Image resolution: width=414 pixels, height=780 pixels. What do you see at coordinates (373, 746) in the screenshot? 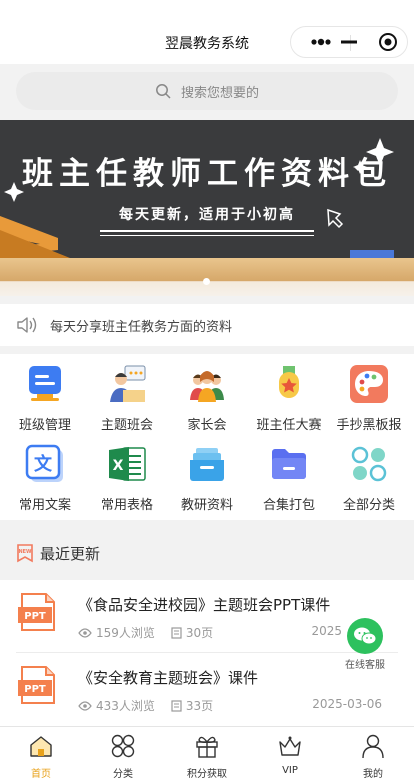
I see `user-icon` at bounding box center [373, 746].